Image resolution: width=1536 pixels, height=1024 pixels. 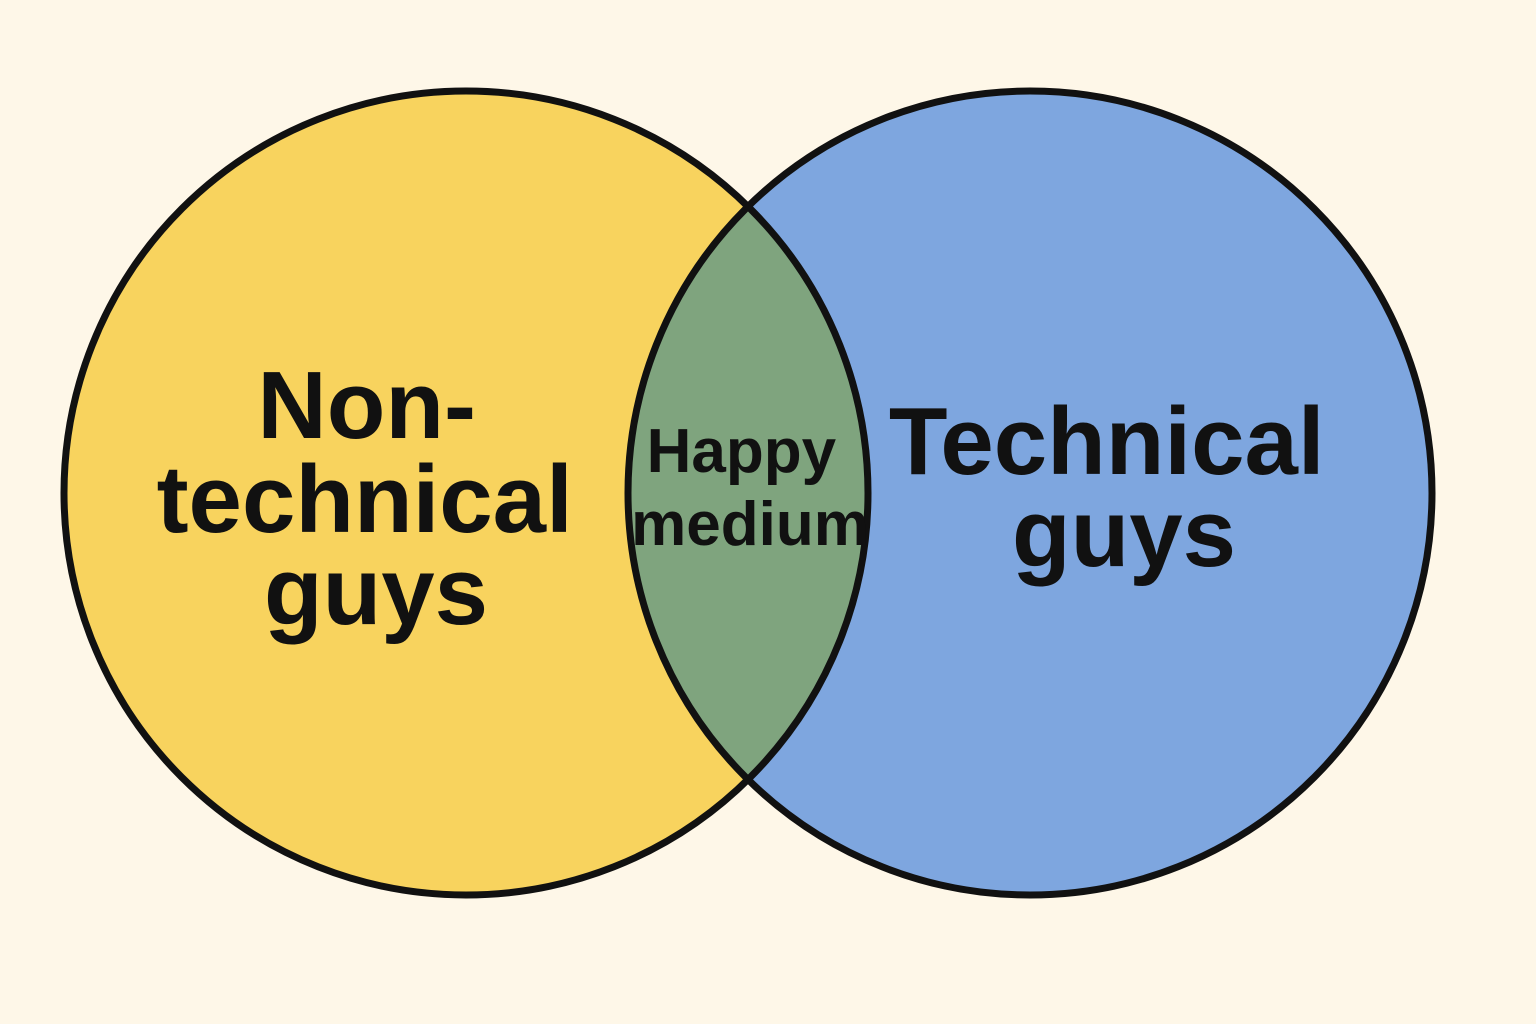 What do you see at coordinates (742, 451) in the screenshot?
I see `happy-medium-label-line: Happy` at bounding box center [742, 451].